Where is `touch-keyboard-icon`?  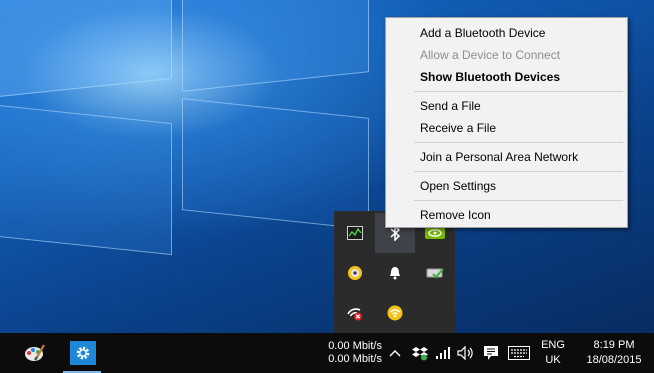 touch-keyboard-icon is located at coordinates (519, 353).